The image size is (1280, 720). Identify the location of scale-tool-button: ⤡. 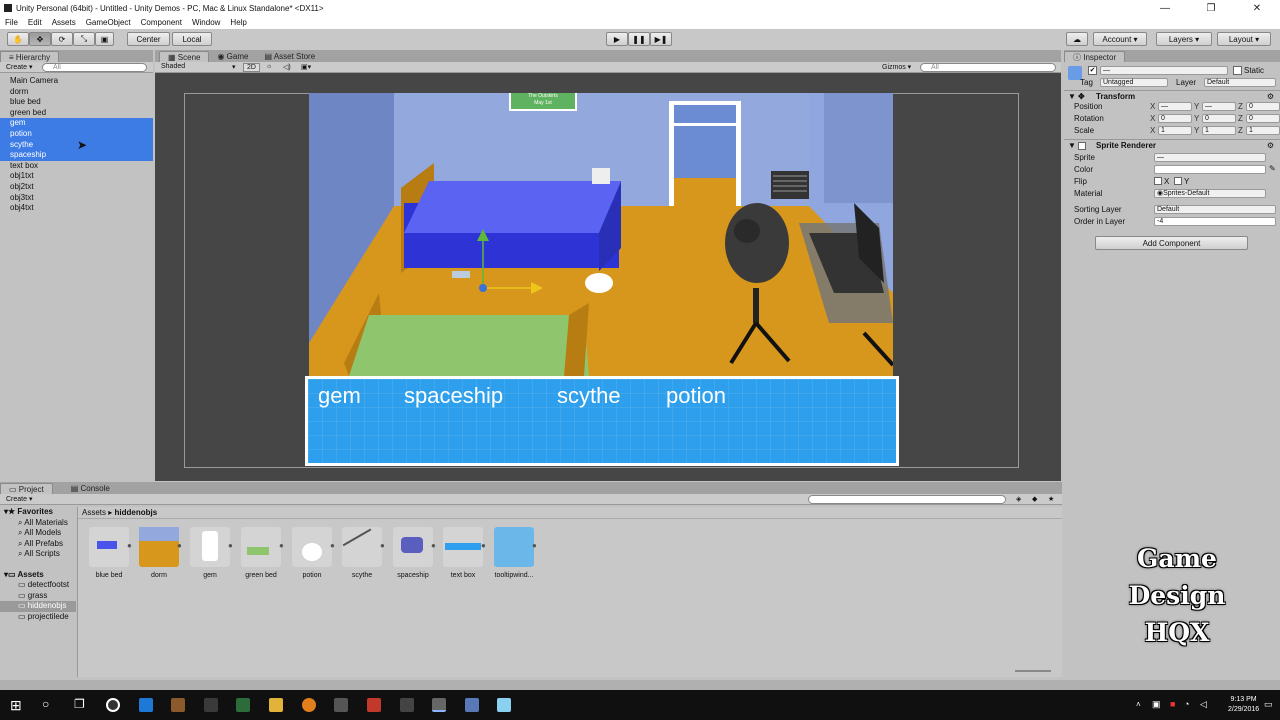
(84, 39).